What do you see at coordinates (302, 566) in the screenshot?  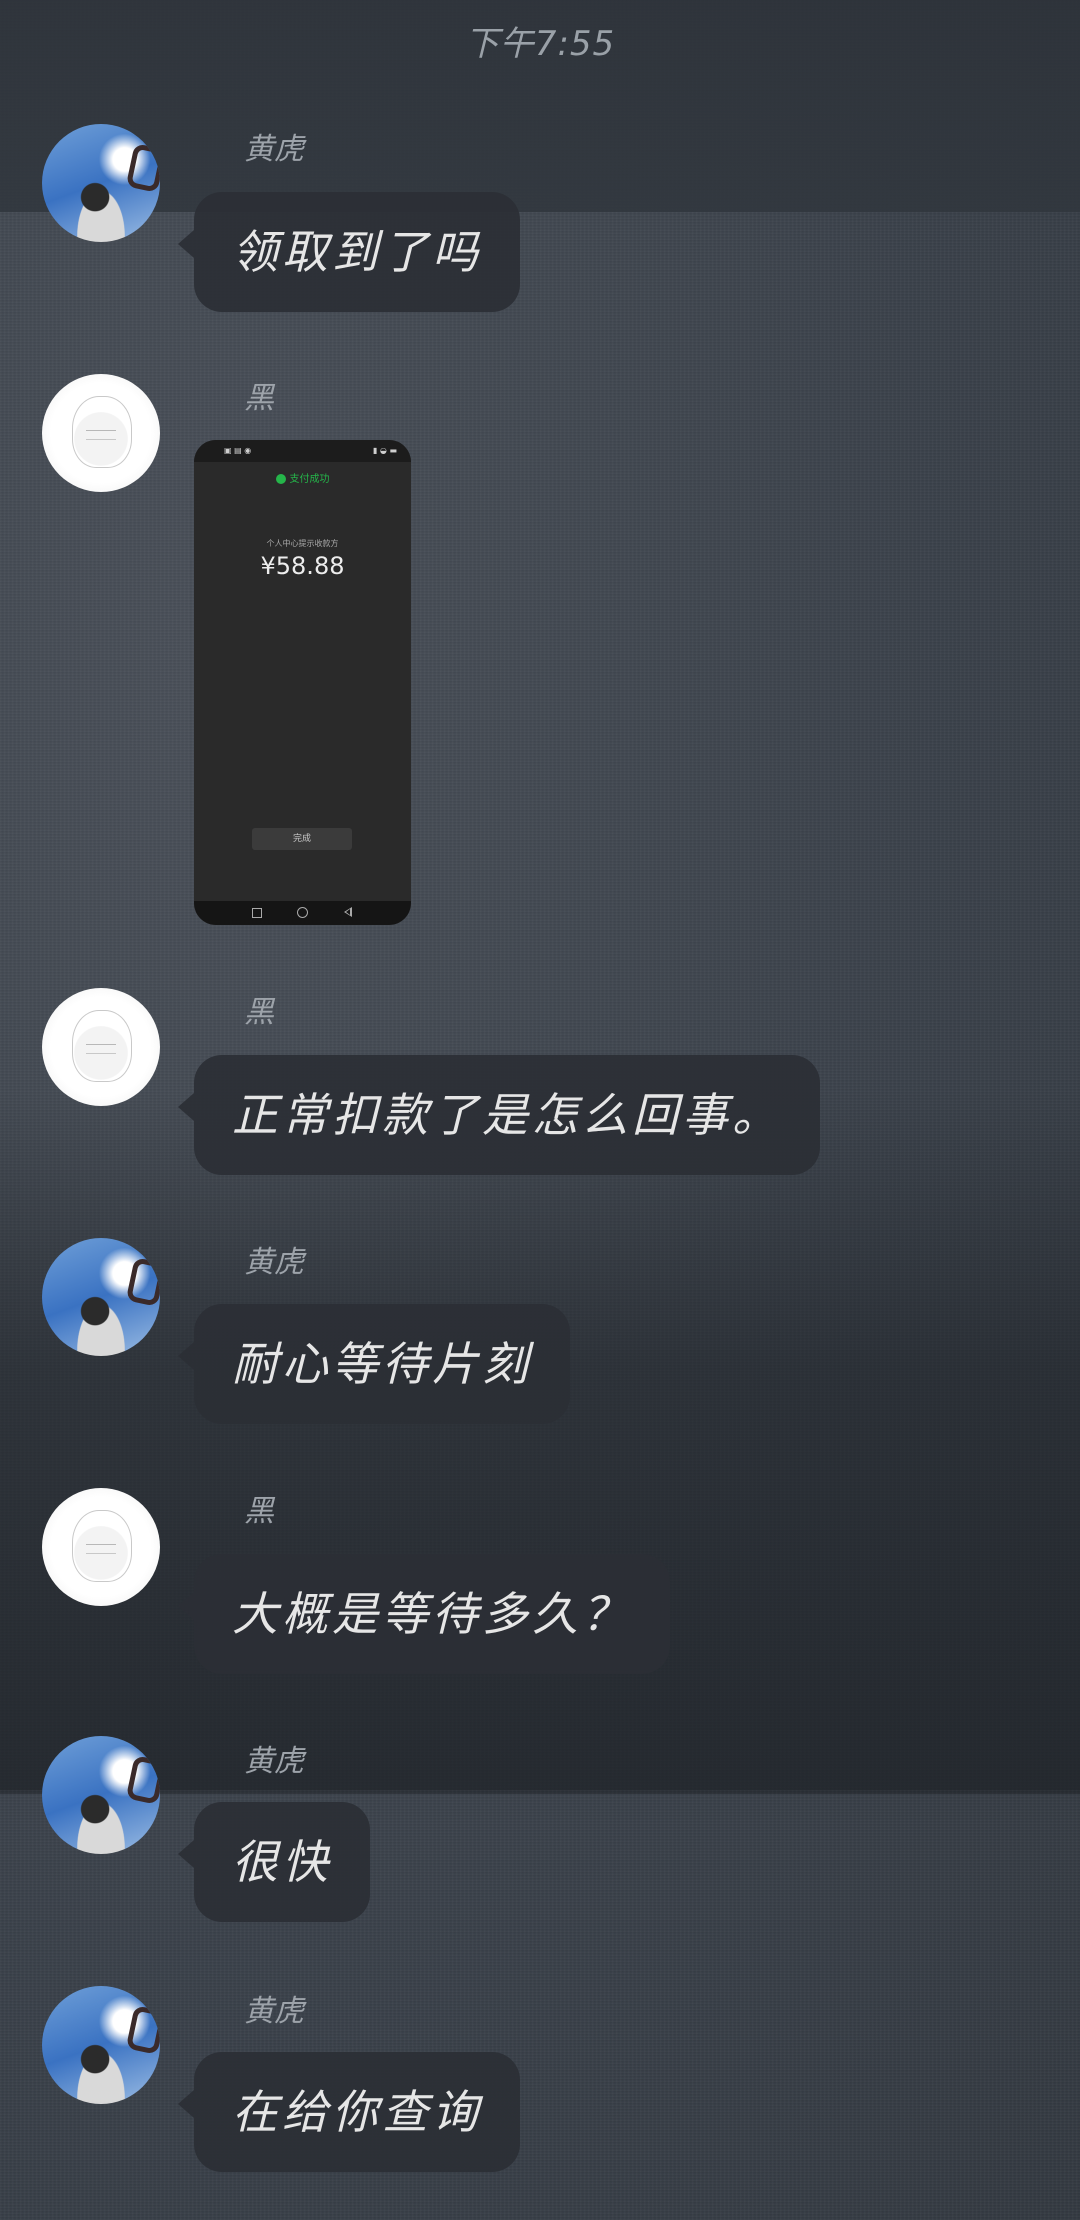 I see `thumb-amount: ¥58.88` at bounding box center [302, 566].